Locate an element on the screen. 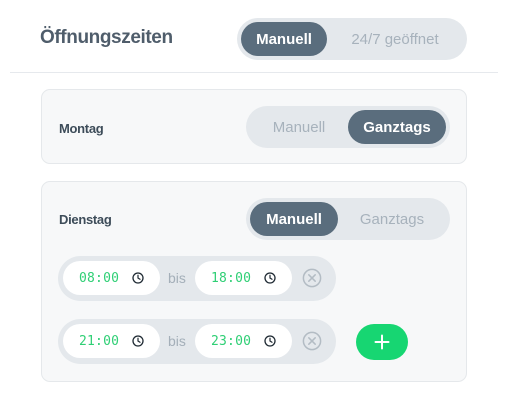 The height and width of the screenshot is (400, 508). time-range-row: 08:00 bis 18:00 is located at coordinates (197, 278).